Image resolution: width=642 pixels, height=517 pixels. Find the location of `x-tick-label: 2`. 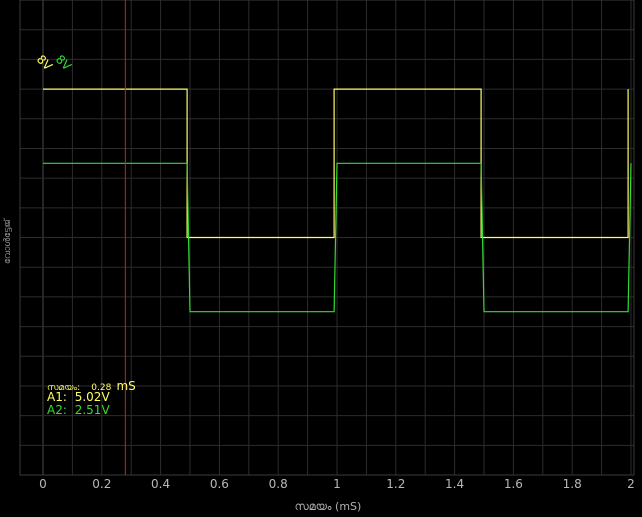

x-tick-label: 2 is located at coordinates (631, 484).